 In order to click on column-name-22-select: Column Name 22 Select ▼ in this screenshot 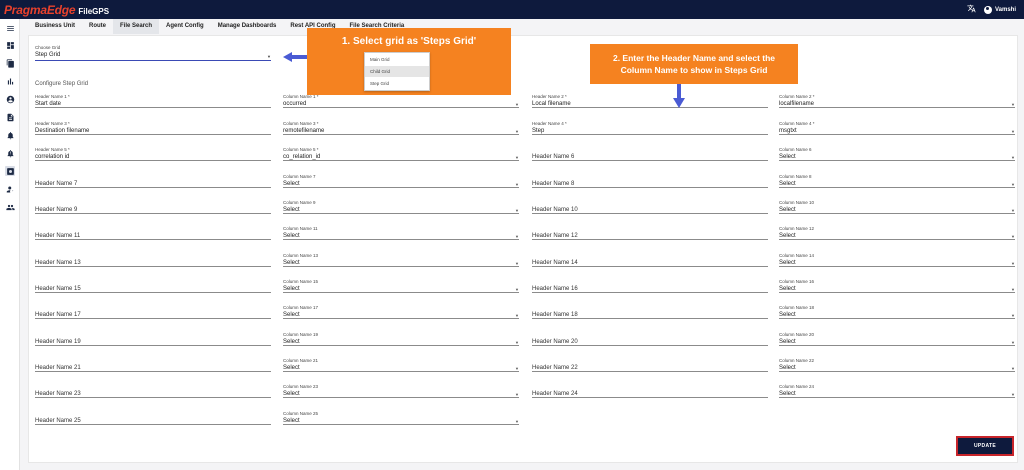, I will do `click(897, 365)`.